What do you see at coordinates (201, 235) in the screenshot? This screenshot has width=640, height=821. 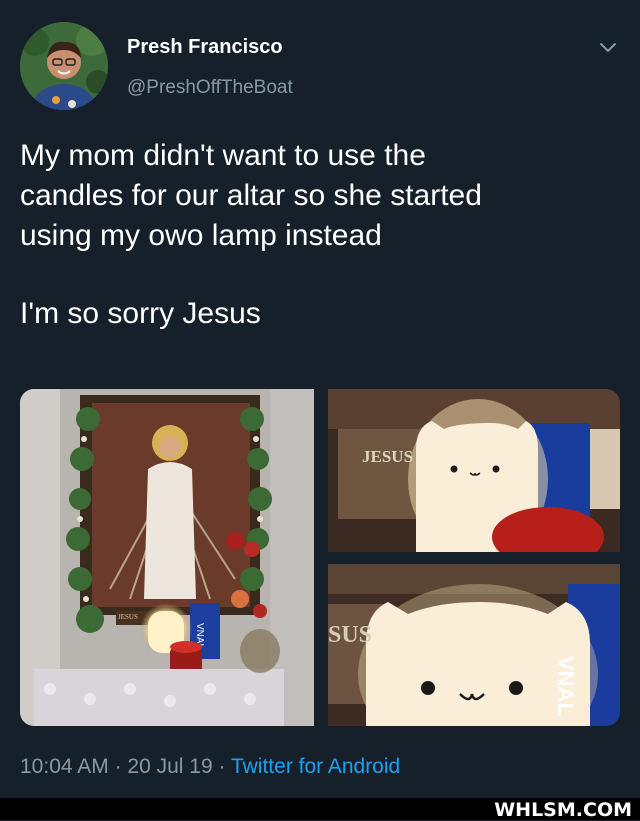 I see `tweet-text-line: using my owo lamp instead` at bounding box center [201, 235].